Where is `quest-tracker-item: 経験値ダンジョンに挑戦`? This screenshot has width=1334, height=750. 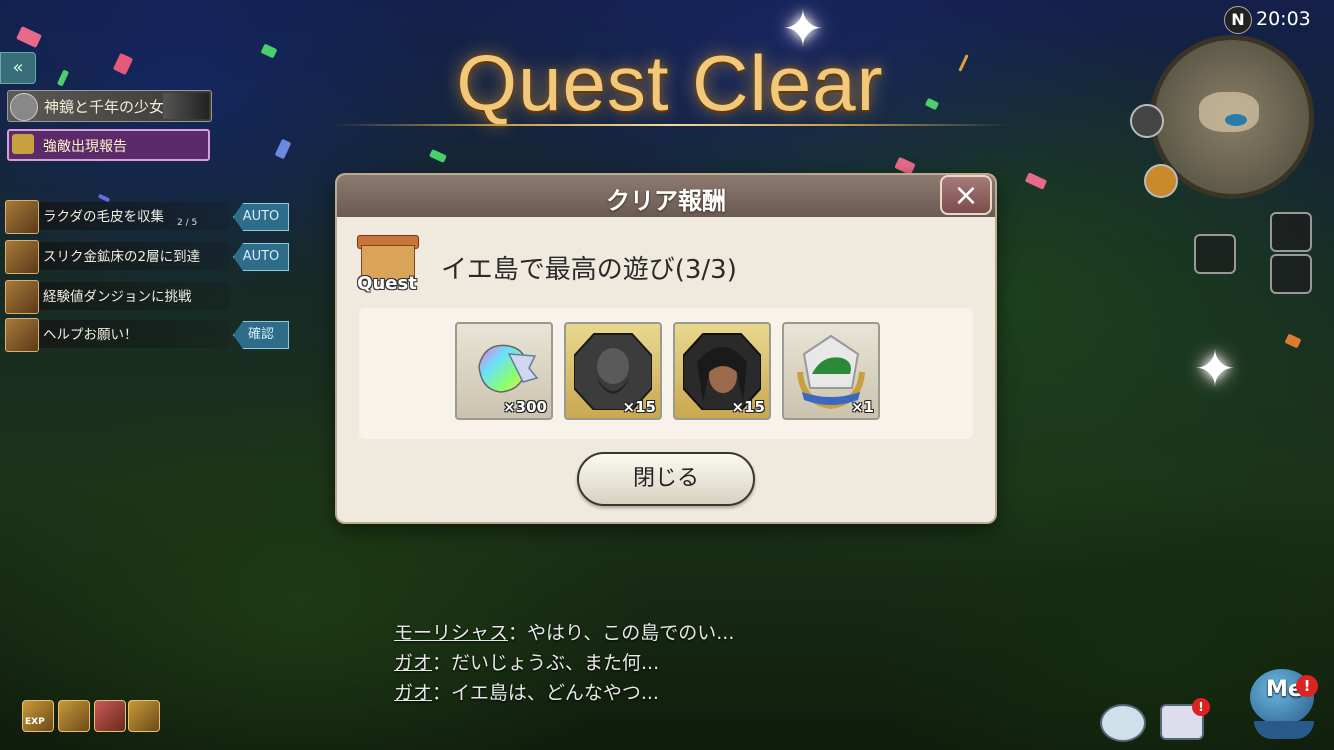
quest-tracker-item: 経験値ダンジョンに挑戦 is located at coordinates (144, 297).